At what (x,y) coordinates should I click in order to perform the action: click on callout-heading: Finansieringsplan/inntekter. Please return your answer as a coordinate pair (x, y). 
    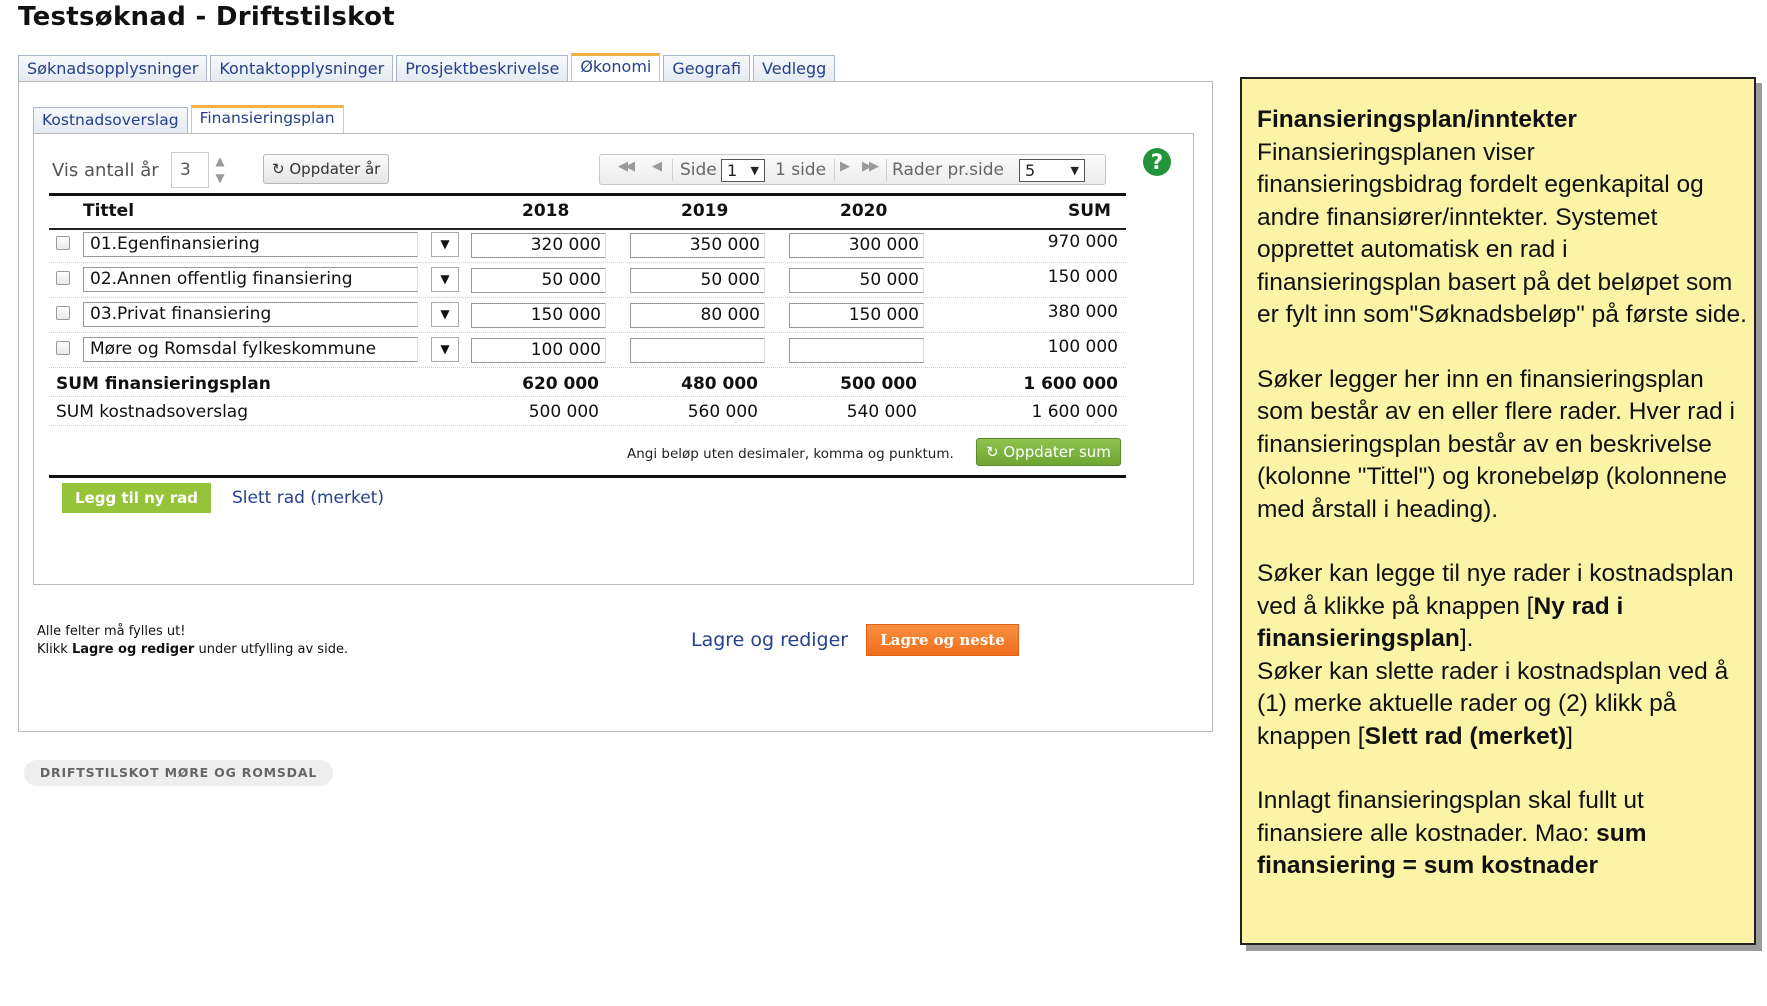
    Looking at the image, I should click on (1417, 119).